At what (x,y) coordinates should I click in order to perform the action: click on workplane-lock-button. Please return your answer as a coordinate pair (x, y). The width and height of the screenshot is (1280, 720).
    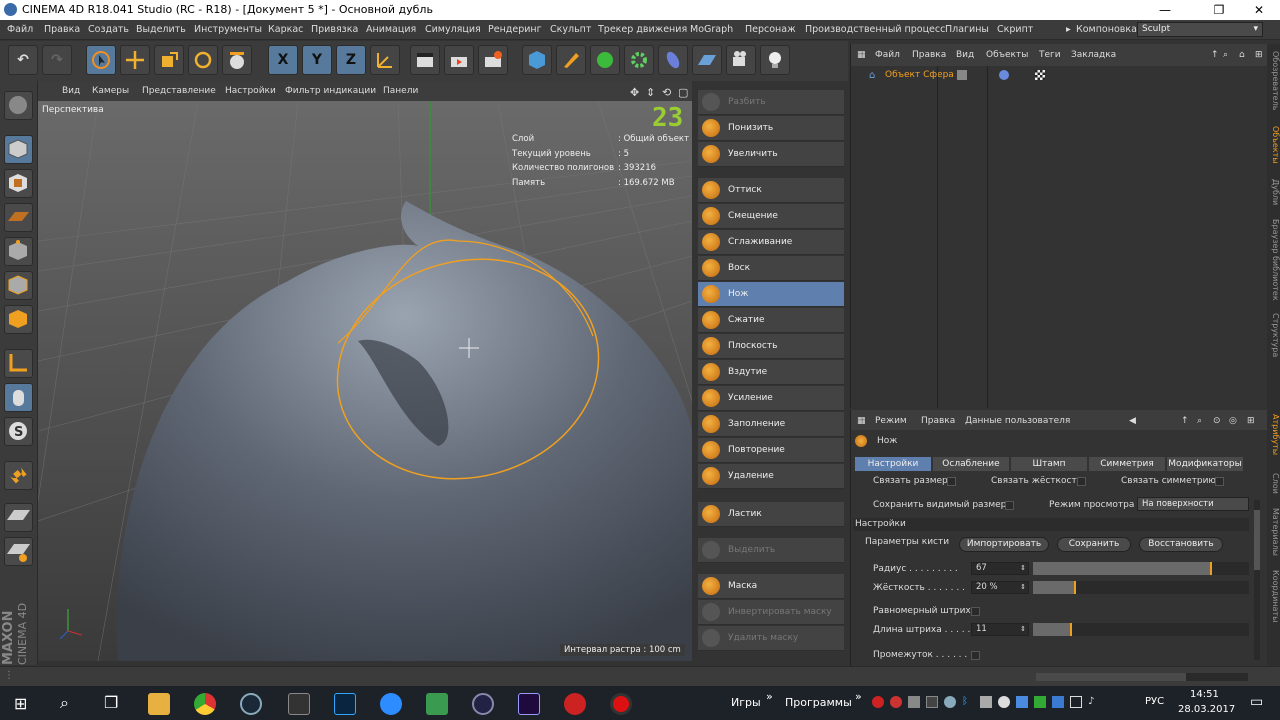
    Looking at the image, I should click on (18, 517).